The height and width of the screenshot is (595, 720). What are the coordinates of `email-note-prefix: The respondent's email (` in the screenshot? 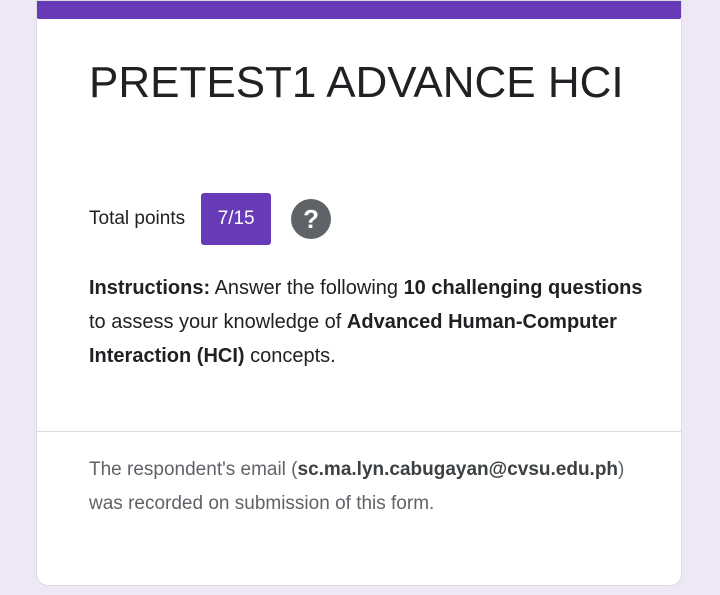 It's located at (193, 469).